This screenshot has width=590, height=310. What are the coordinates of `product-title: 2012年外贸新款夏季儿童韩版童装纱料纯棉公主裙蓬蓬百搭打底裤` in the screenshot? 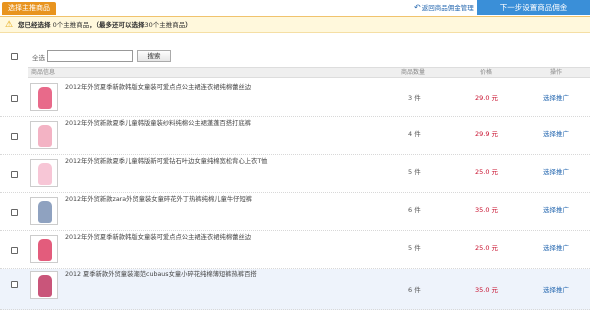 It's located at (158, 123).